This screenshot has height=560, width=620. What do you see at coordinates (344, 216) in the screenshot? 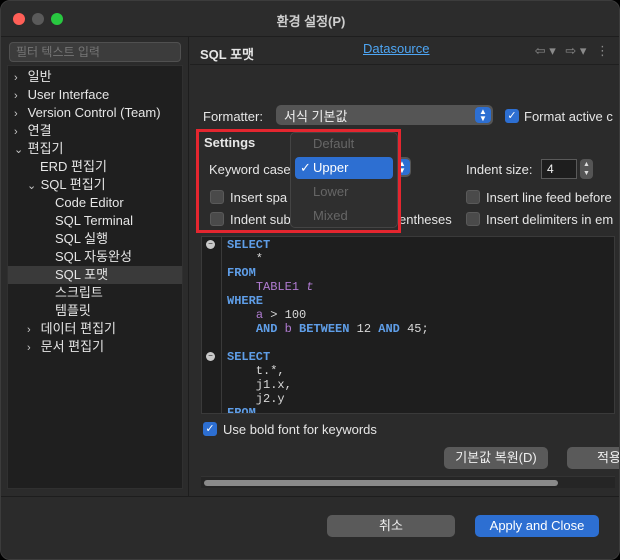
I see `keyword-case-option-mixed: Mixed` at bounding box center [344, 216].